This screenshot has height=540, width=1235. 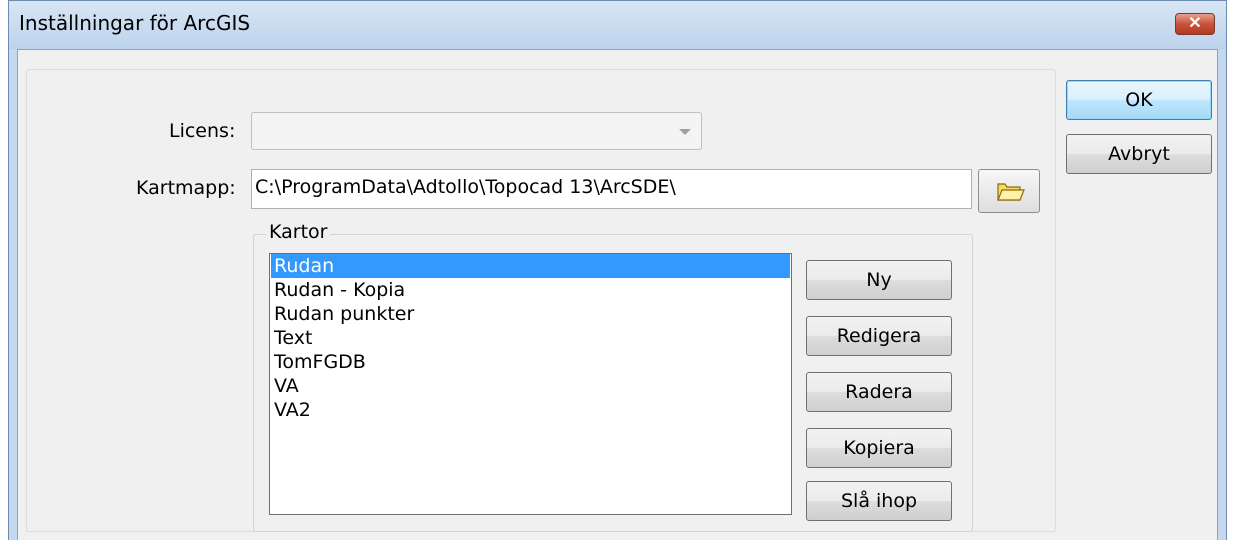 I want to click on mapfolder-label: Kartmapp:, so click(x=186, y=188).